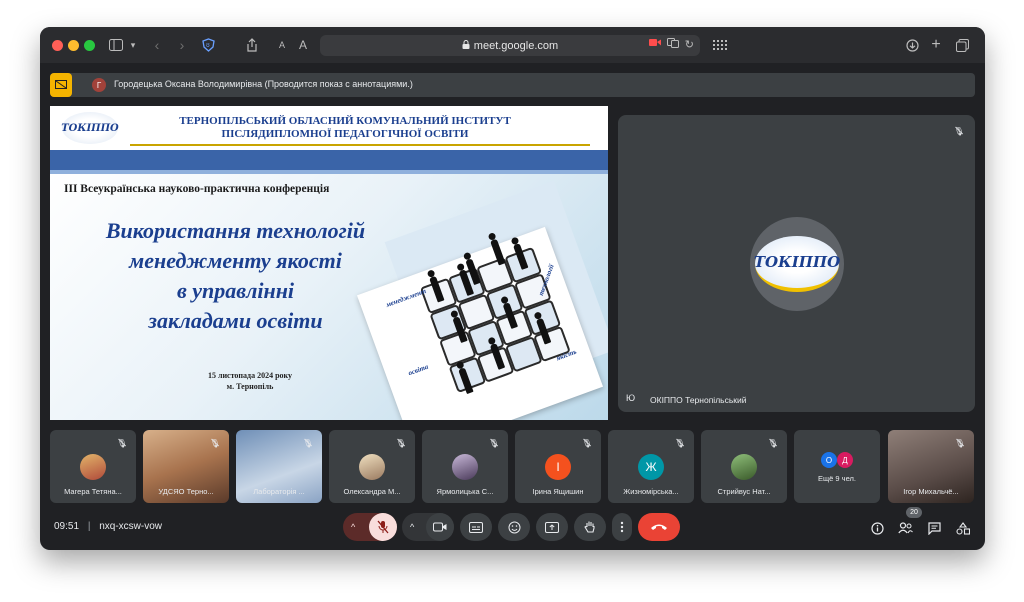 The image size is (1024, 602). I want to click on participant-tile: 🎙 І Ірина Ящишин, so click(558, 466).